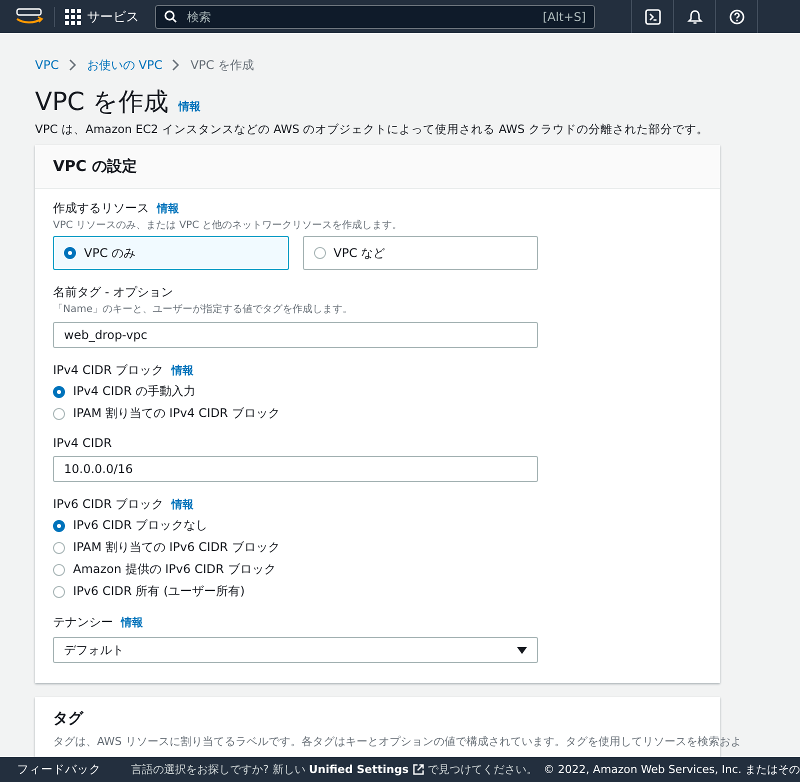 The image size is (800, 782). I want to click on services-menu: サービス, so click(102, 17).